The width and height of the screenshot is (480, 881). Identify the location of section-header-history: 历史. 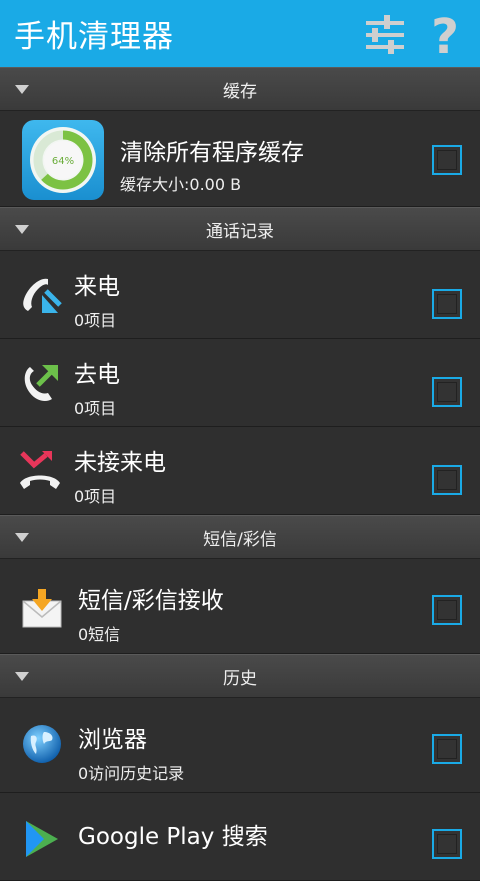
(240, 676).